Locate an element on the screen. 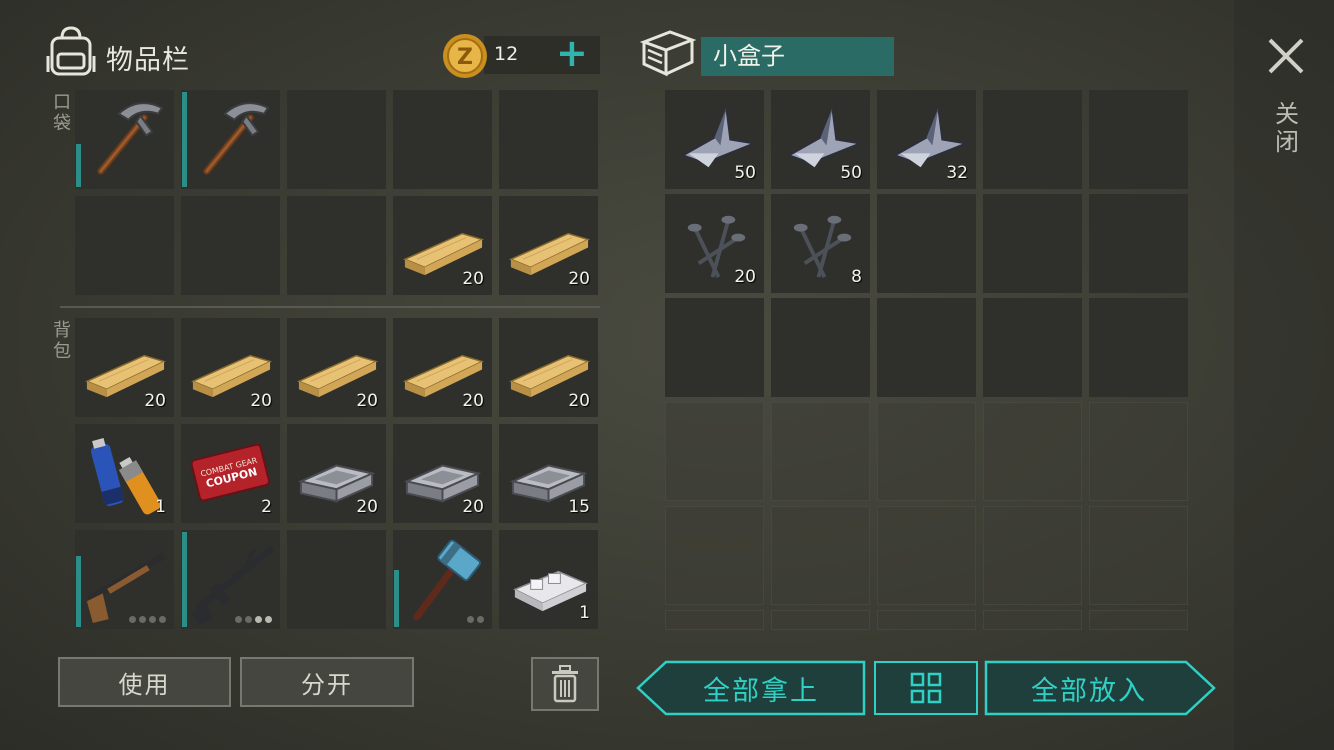  take-all-button: 全部拿上 is located at coordinates (761, 688).